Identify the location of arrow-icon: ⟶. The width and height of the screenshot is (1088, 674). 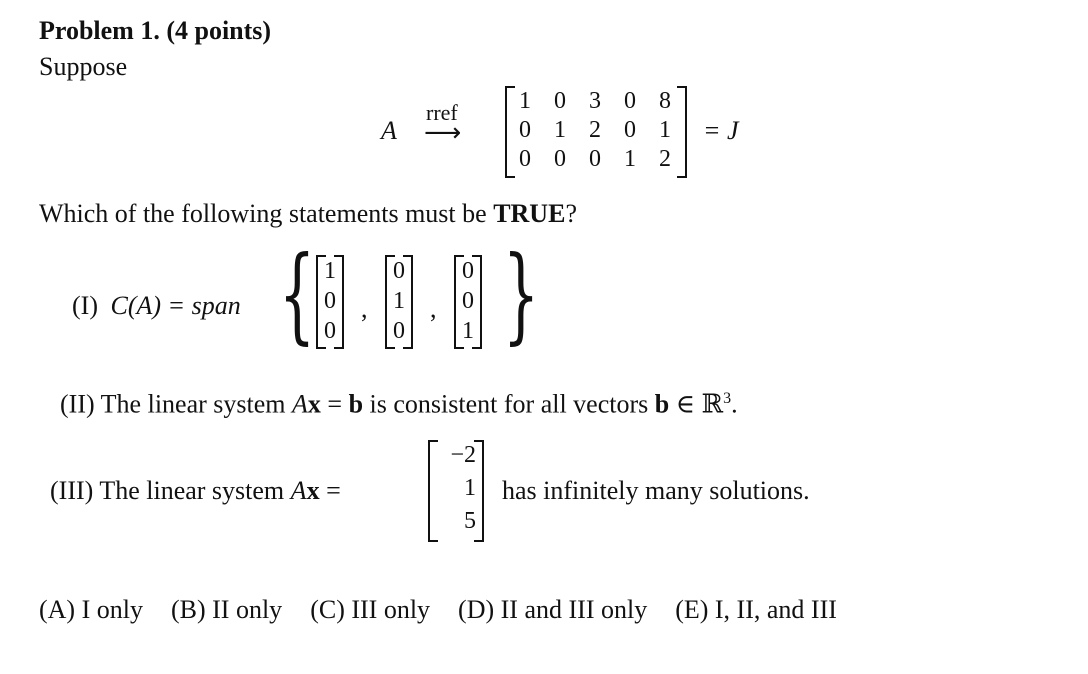
(443, 133).